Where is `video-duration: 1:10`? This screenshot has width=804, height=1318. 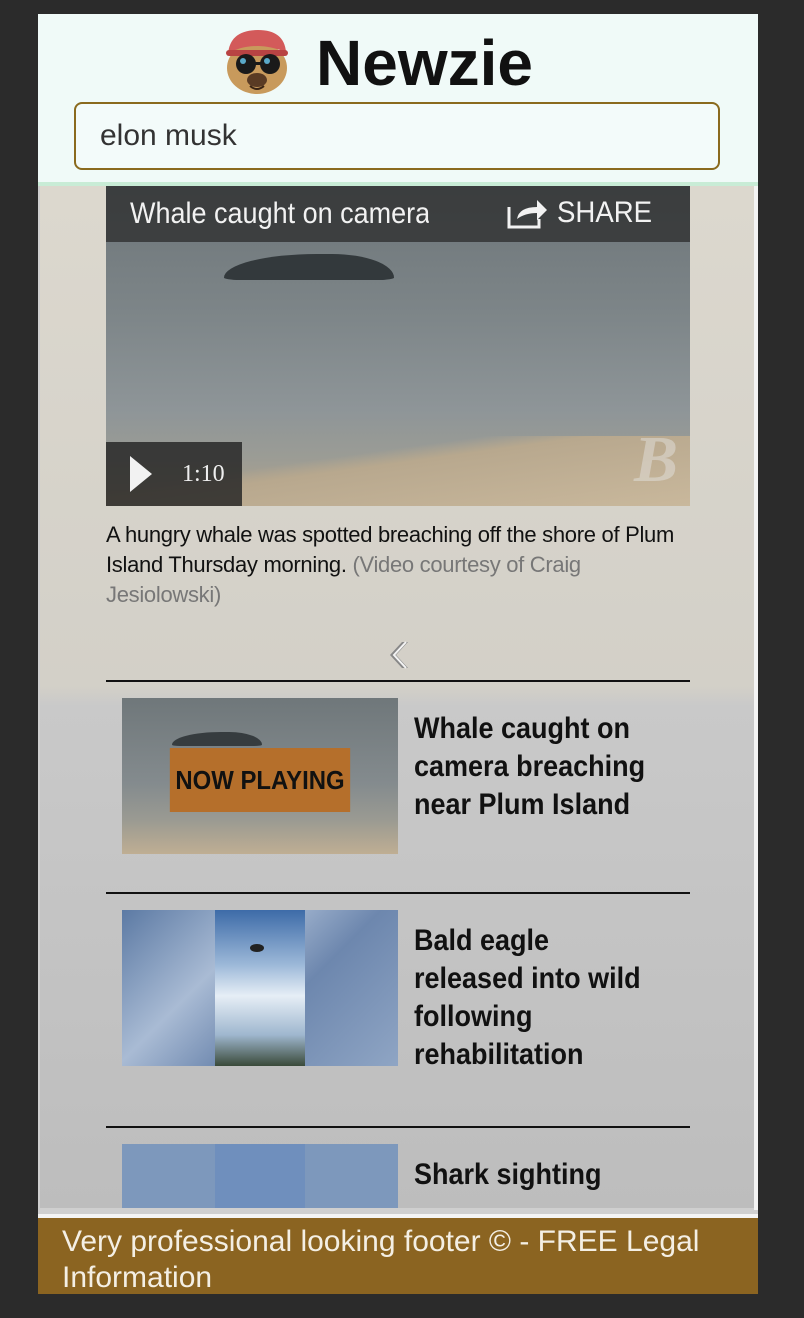 video-duration: 1:10 is located at coordinates (203, 473).